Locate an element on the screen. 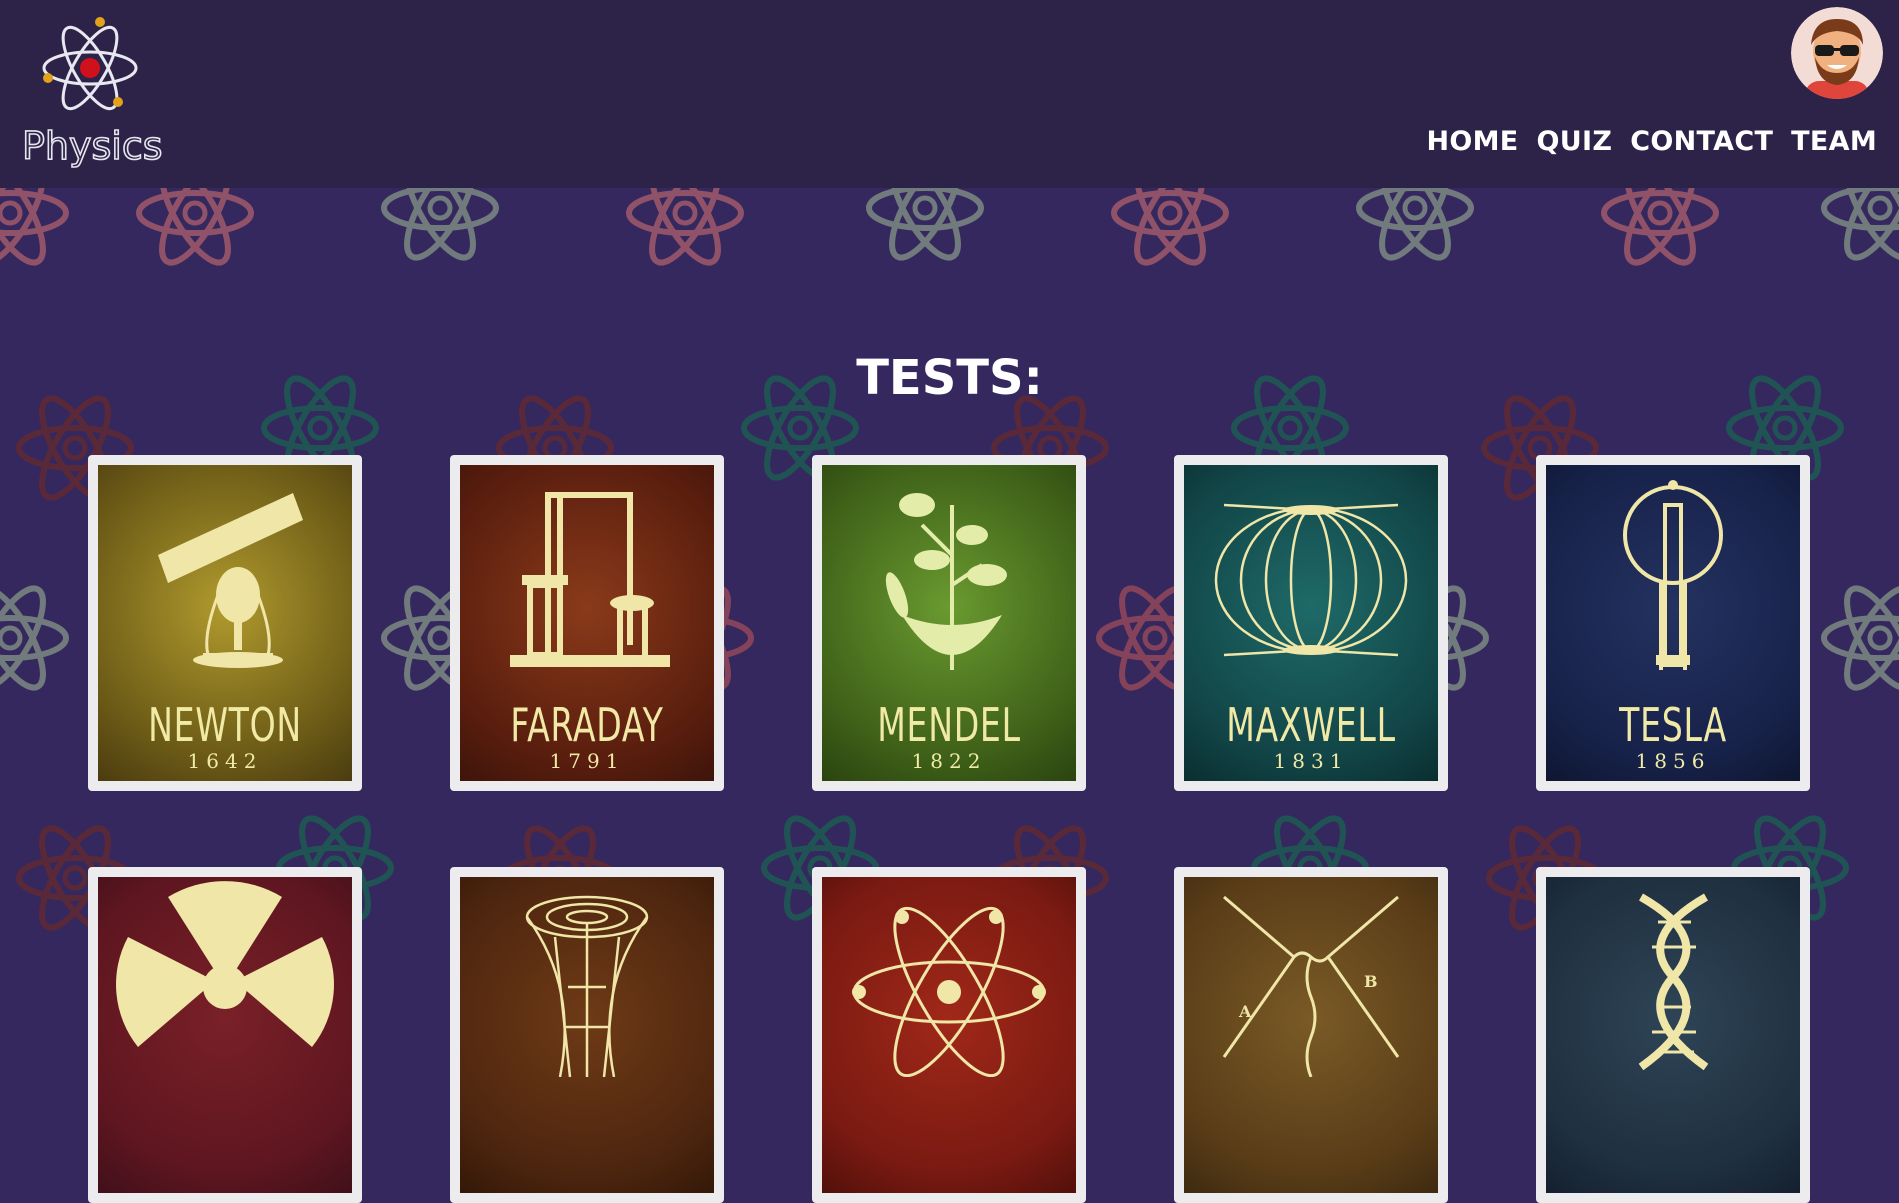  poster: NEWTON 1642 is located at coordinates (225, 623).